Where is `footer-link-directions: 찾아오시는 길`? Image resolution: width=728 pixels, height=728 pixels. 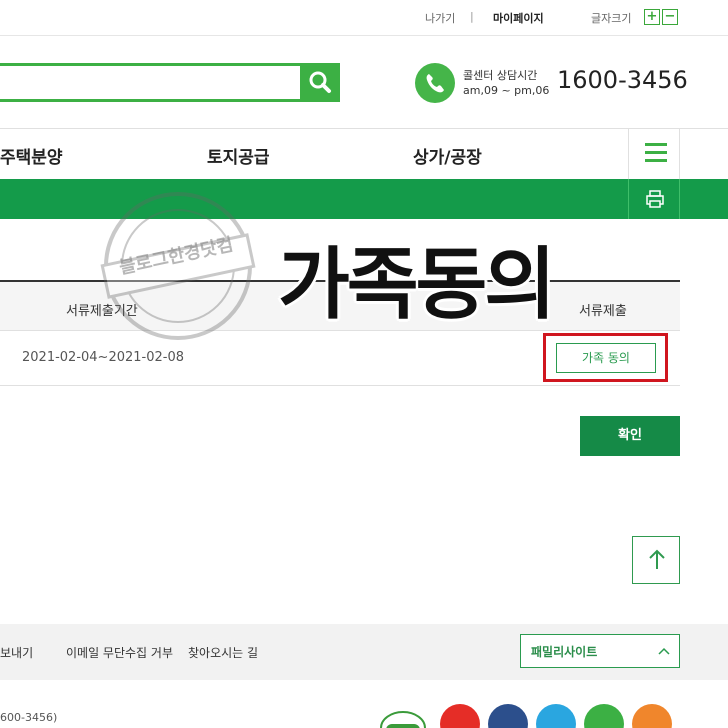
footer-link-directions: 찾아오시는 길 is located at coordinates (223, 652).